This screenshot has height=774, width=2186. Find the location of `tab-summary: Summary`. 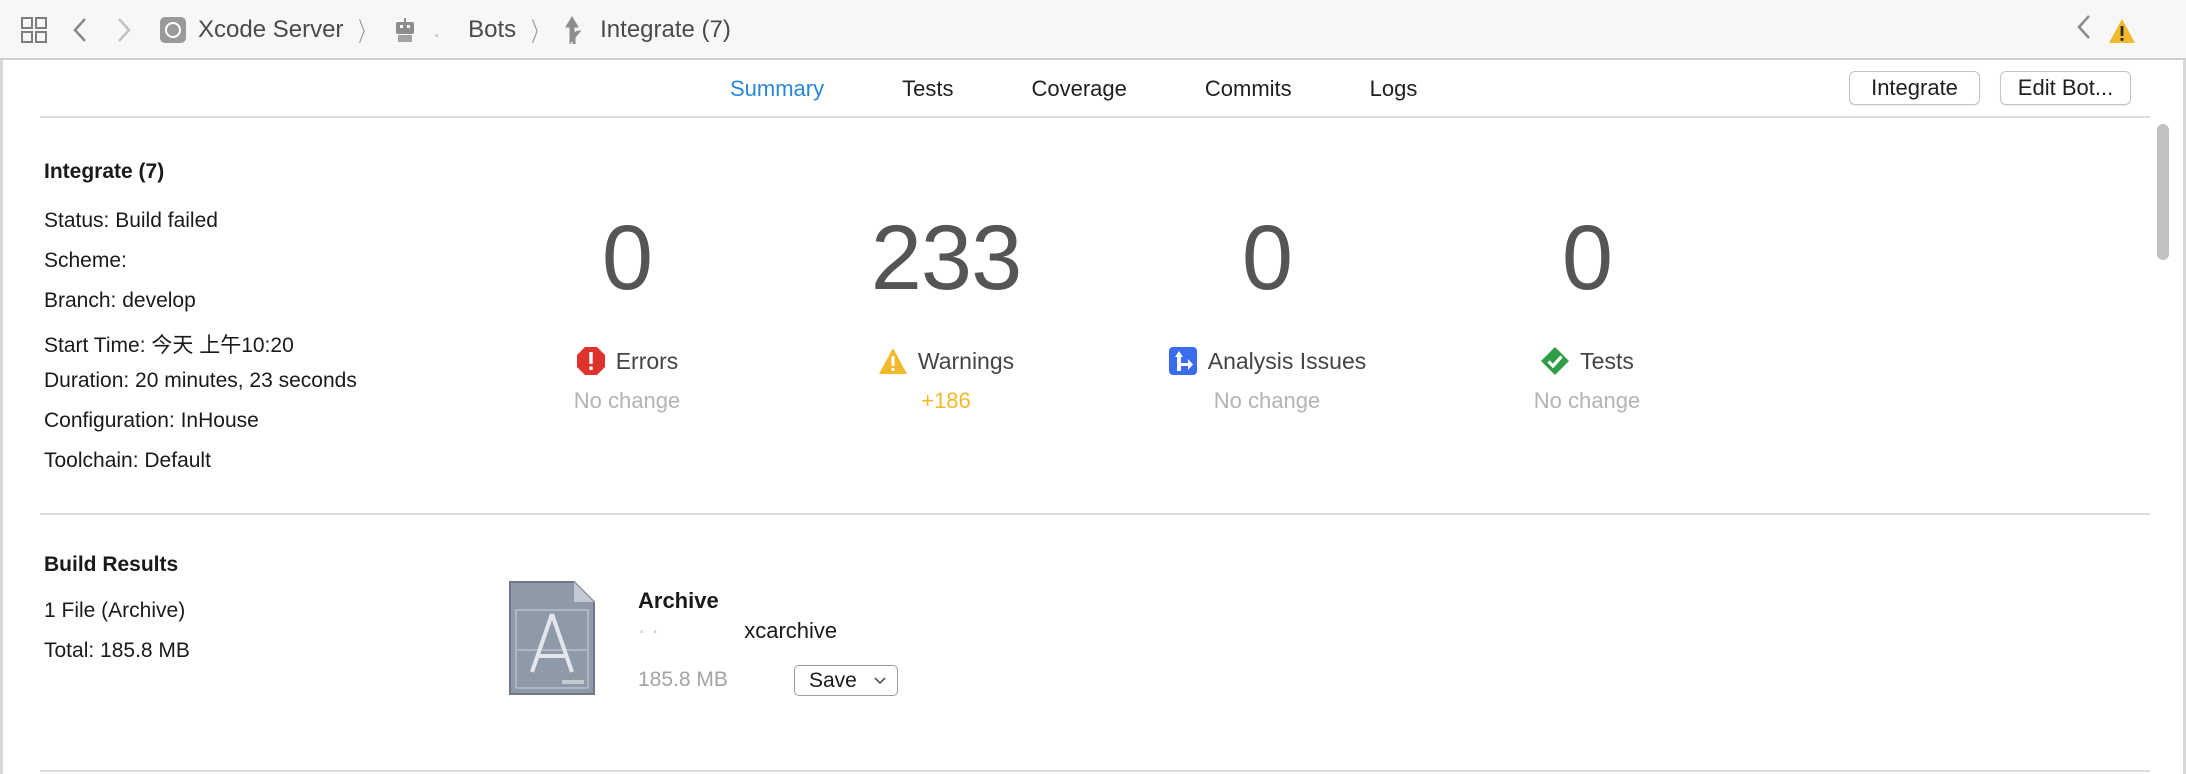

tab-summary: Summary is located at coordinates (777, 89).